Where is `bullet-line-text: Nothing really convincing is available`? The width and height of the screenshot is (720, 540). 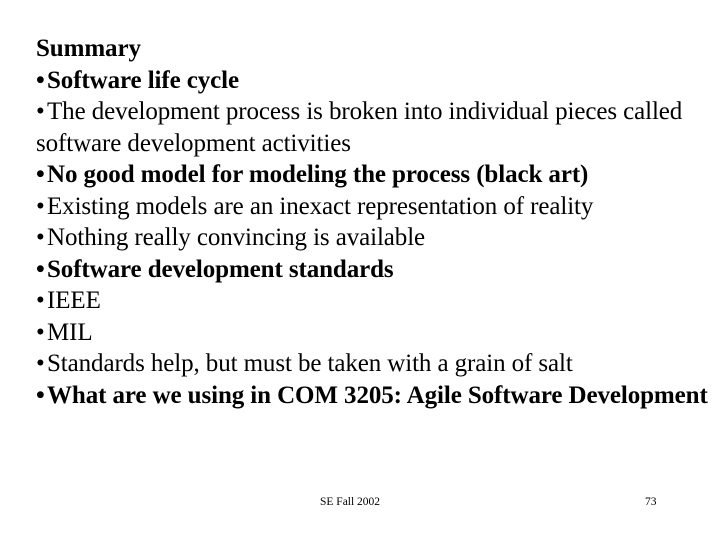 bullet-line-text: Nothing really convincing is available is located at coordinates (236, 237).